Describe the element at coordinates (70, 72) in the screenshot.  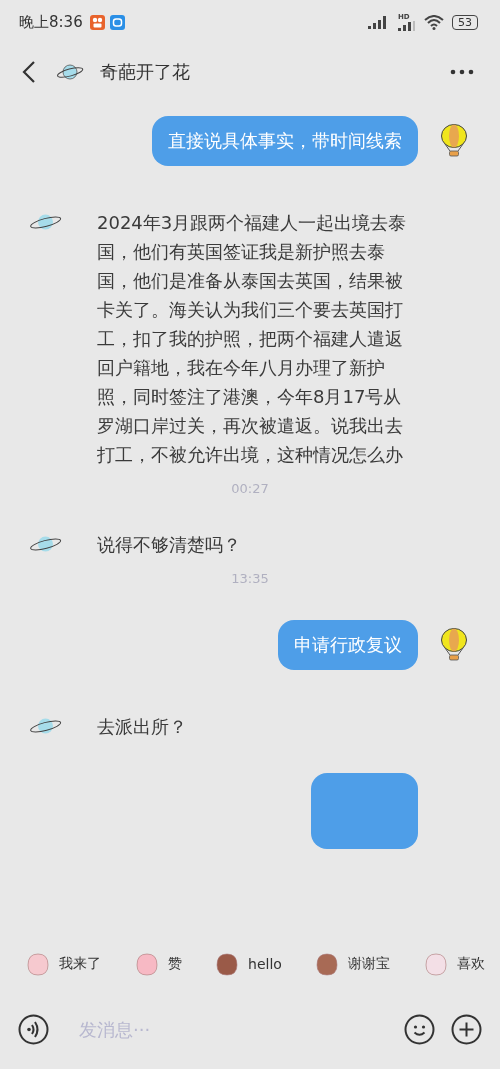
I see `planet-icon` at that location.